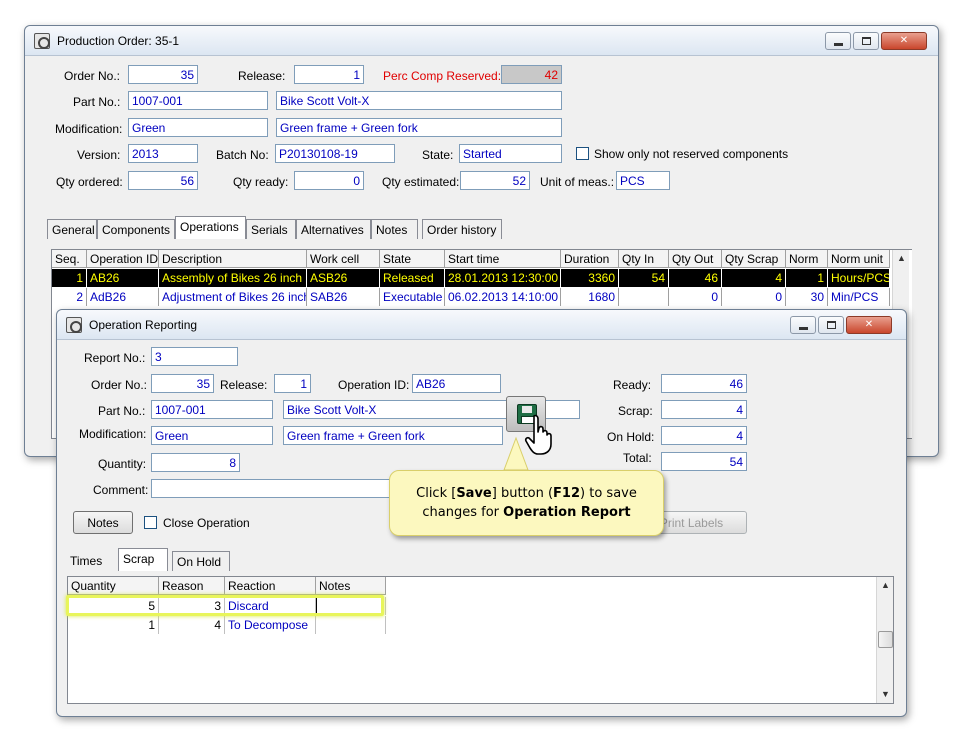  What do you see at coordinates (113, 625) in the screenshot?
I see `scrap-cell-quantity: 1` at bounding box center [113, 625].